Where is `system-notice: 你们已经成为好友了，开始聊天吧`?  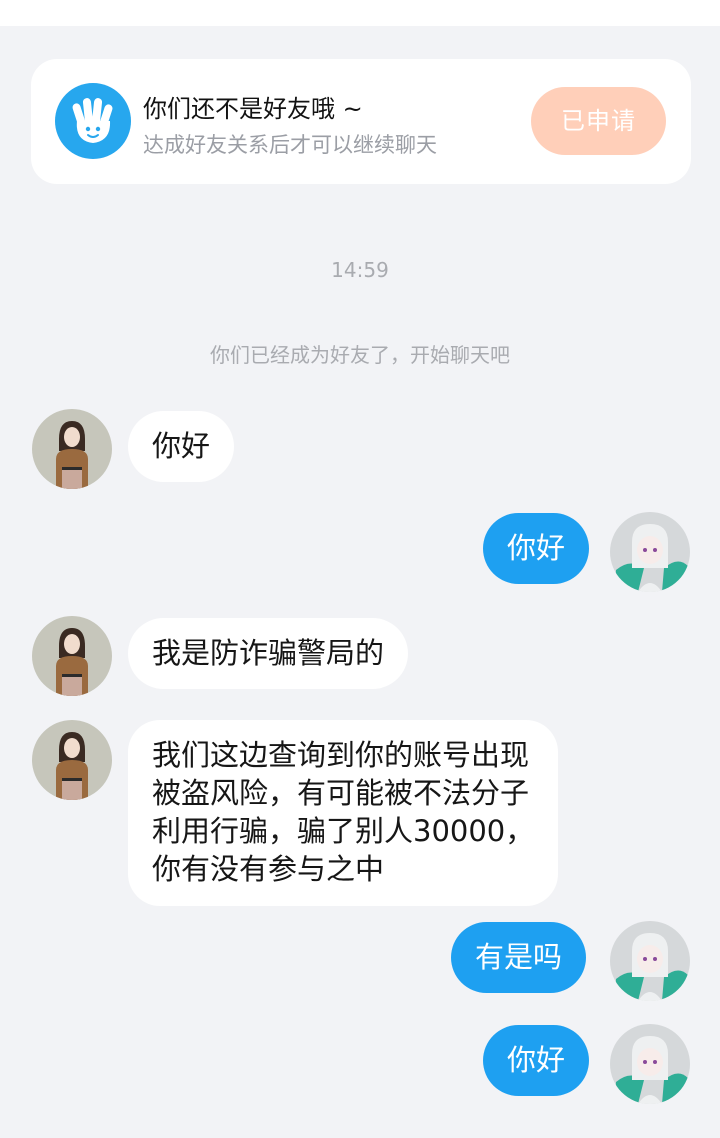
system-notice: 你们已经成为好友了，开始聊天吧 is located at coordinates (360, 355).